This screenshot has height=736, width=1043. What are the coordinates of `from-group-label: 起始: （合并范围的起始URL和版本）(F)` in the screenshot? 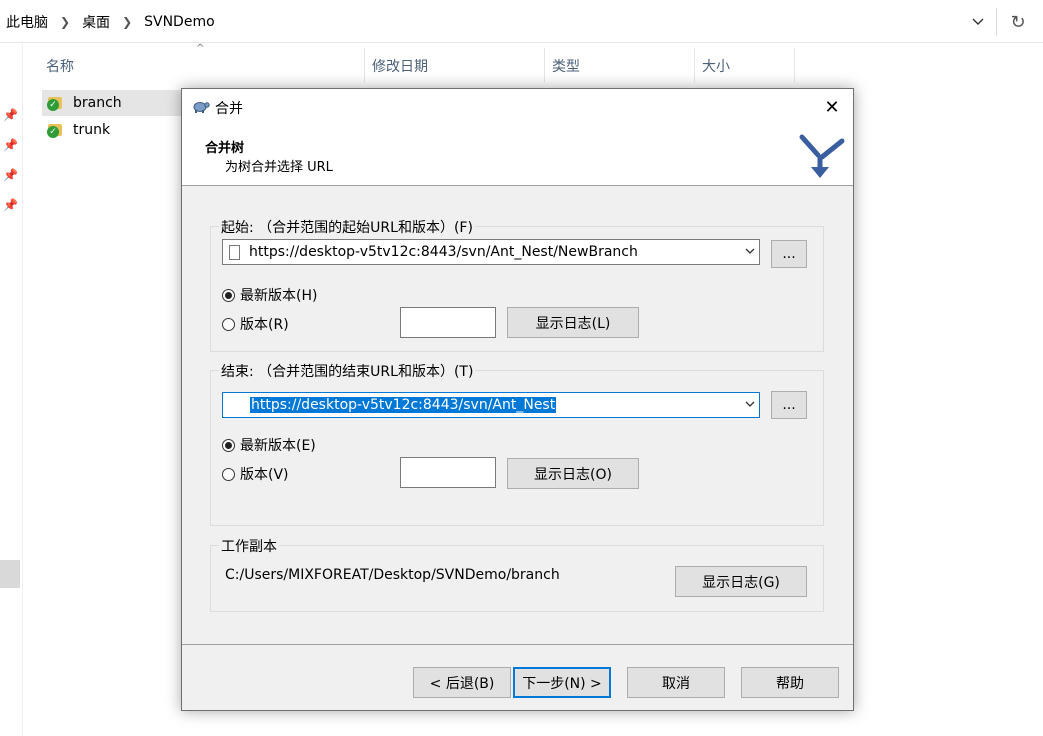 It's located at (347, 227).